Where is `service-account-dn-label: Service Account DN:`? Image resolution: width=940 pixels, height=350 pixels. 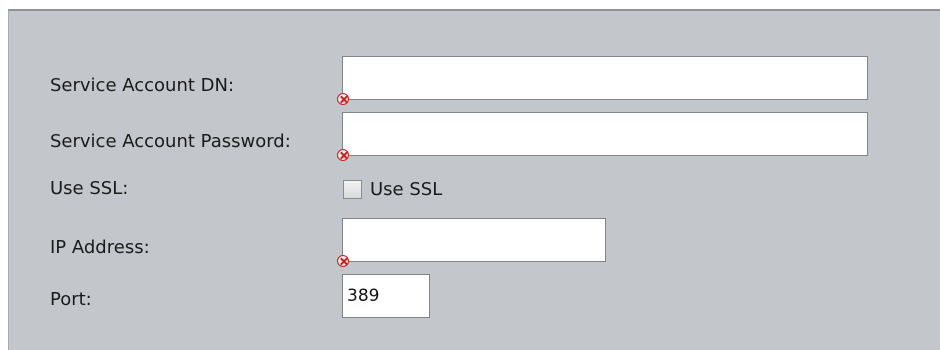 service-account-dn-label: Service Account DN: is located at coordinates (142, 85).